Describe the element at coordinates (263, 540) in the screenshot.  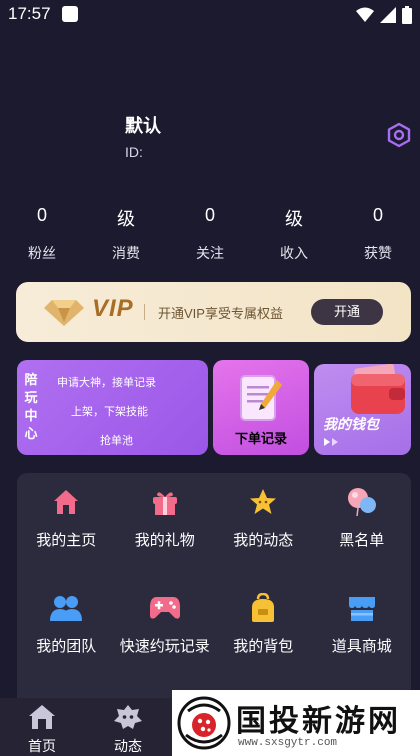
I see `menu-label: 我的动态` at that location.